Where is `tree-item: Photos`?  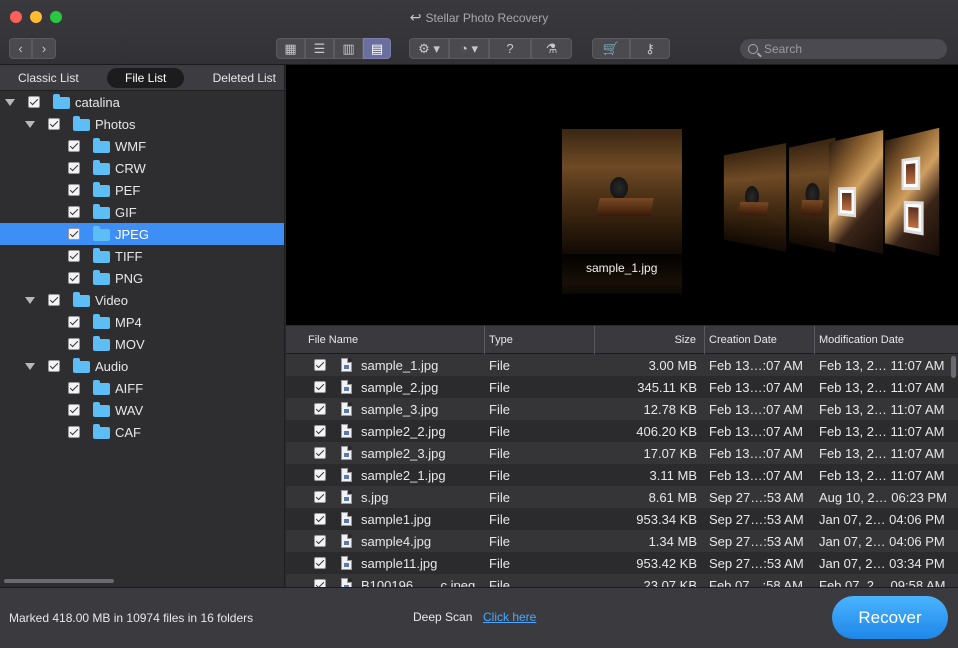
tree-item: Photos is located at coordinates (142, 124).